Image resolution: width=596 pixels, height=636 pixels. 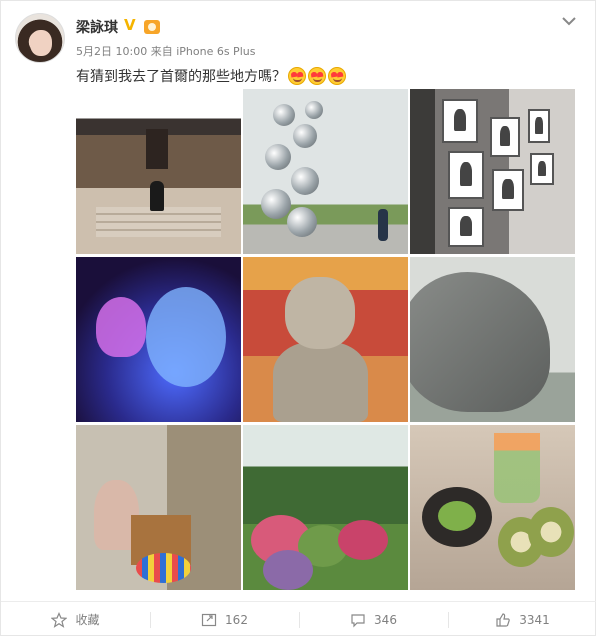 What do you see at coordinates (216, 51) in the screenshot?
I see `post-source: iPhone 6s Plus` at bounding box center [216, 51].